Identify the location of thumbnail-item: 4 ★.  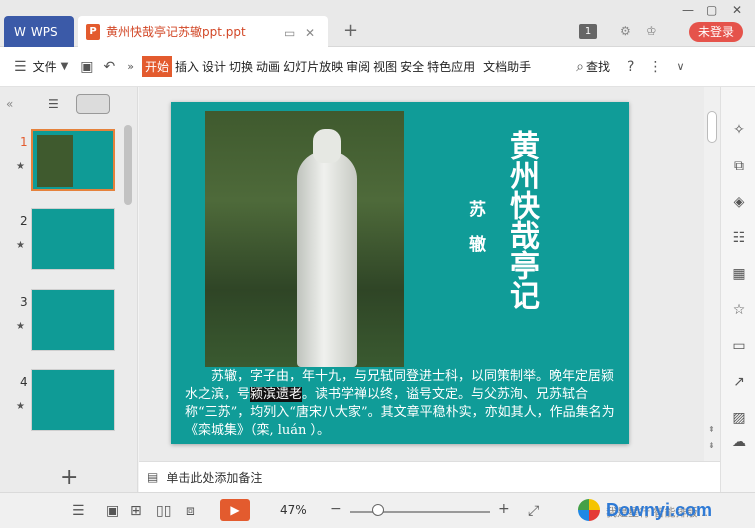
(61, 401).